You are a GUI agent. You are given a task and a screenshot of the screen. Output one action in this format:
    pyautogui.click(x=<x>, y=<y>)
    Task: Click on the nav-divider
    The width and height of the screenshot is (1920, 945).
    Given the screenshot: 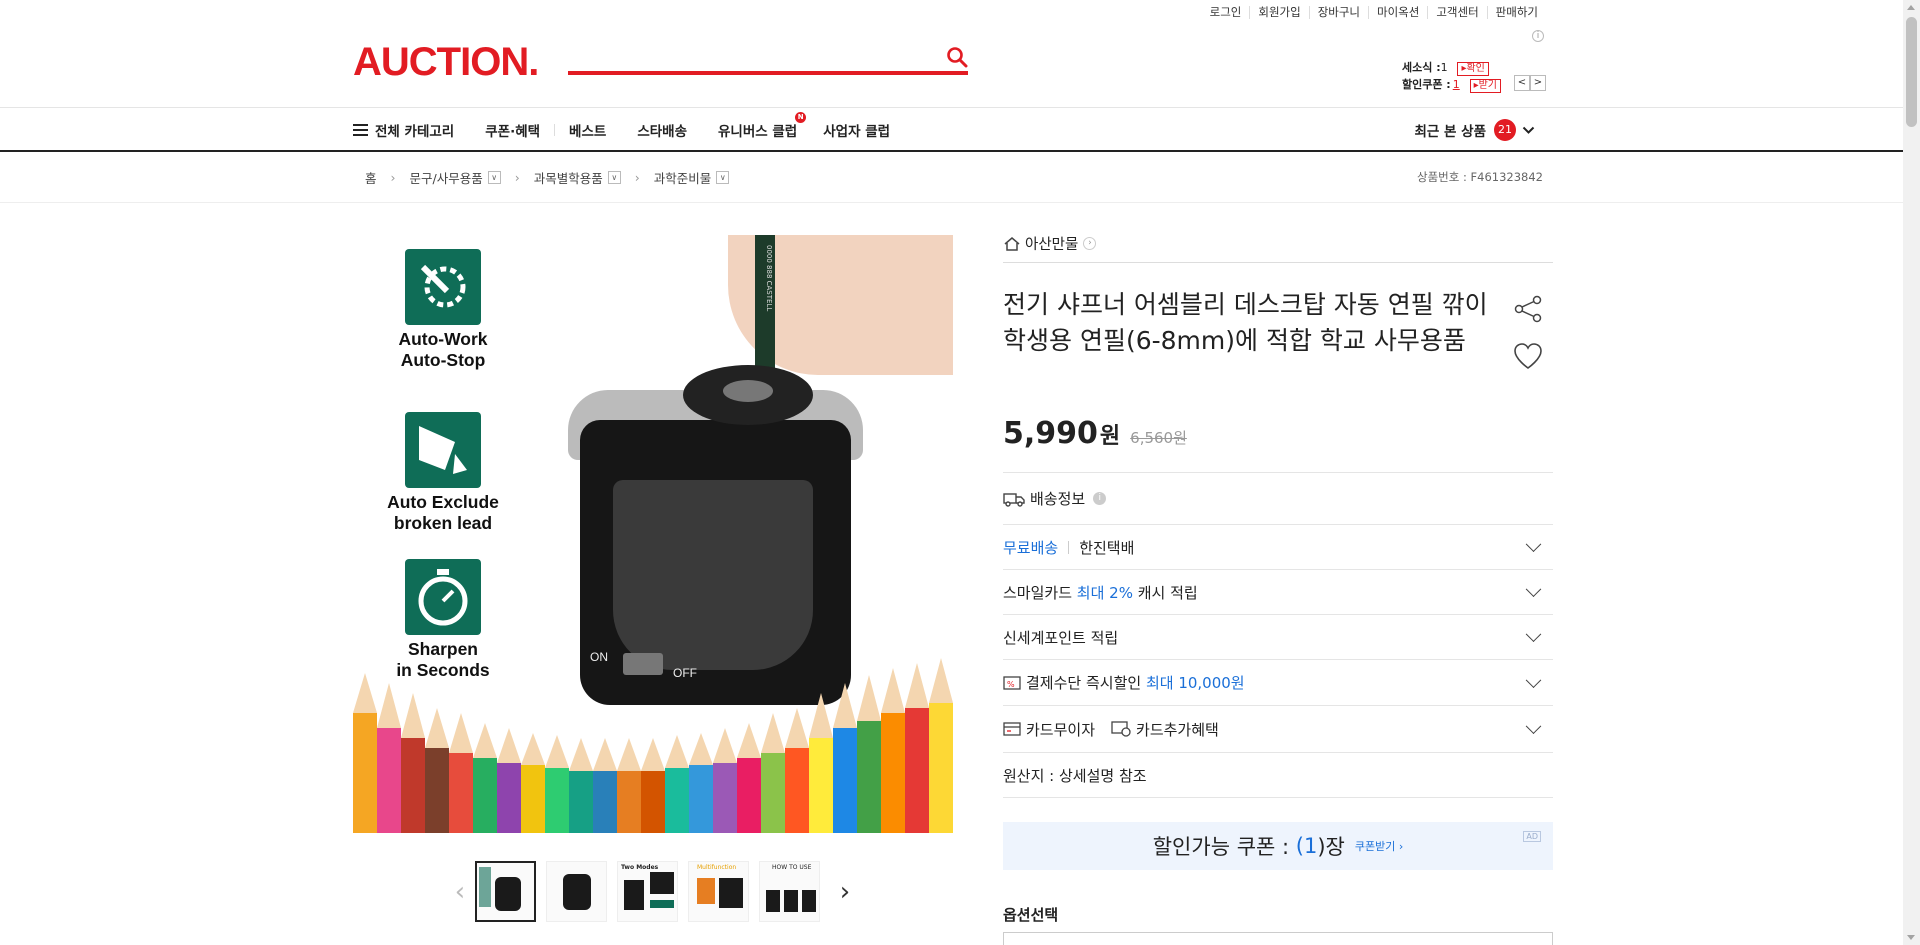 What is the action you would take?
    pyautogui.click(x=555, y=129)
    